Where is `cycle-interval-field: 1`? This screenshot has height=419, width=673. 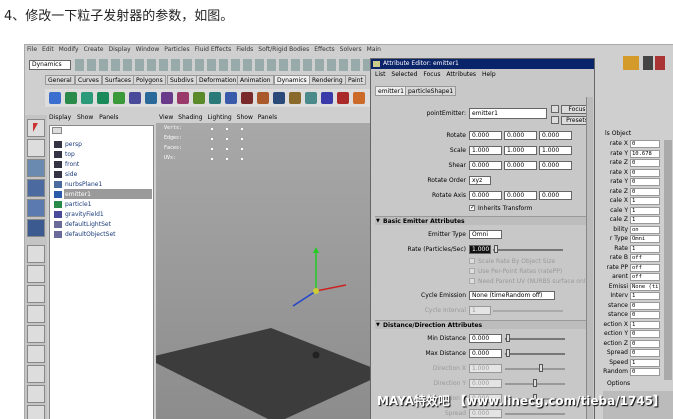
cycle-interval-field: 1 is located at coordinates (480, 310).